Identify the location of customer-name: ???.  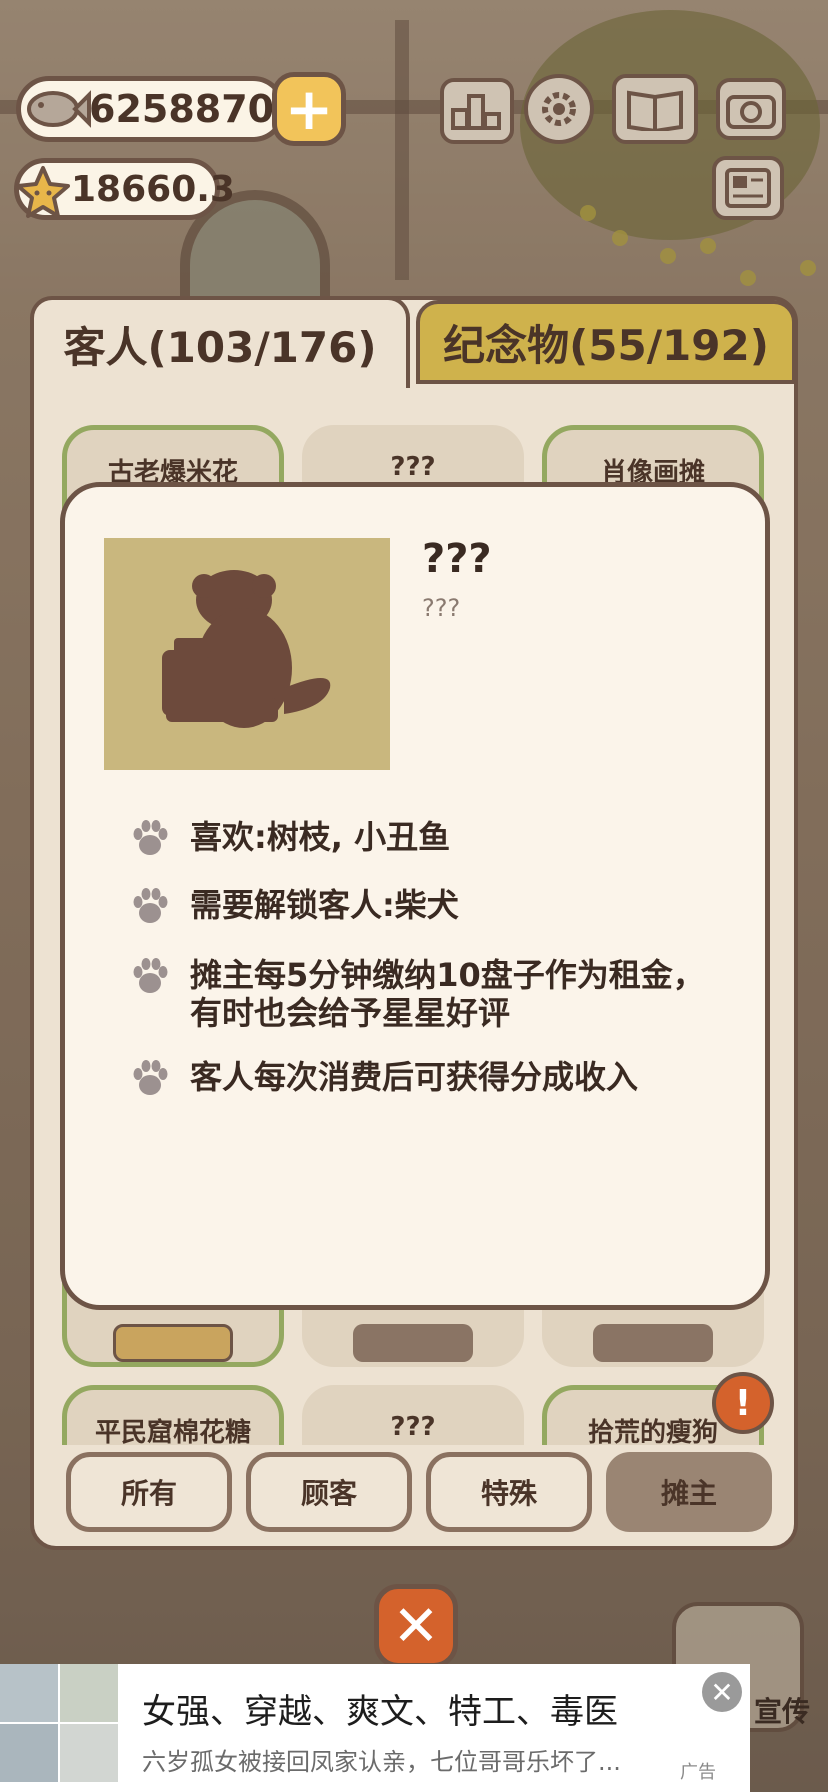
(457, 559).